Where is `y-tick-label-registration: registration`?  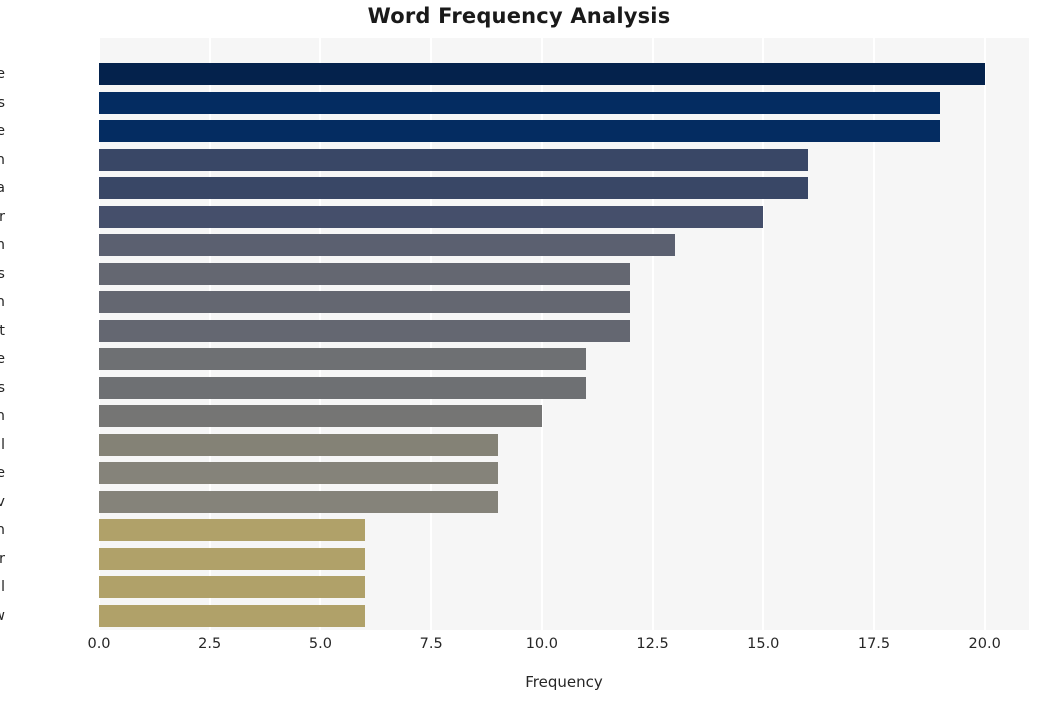
y-tick-label-registration: registration is located at coordinates (2, 416).